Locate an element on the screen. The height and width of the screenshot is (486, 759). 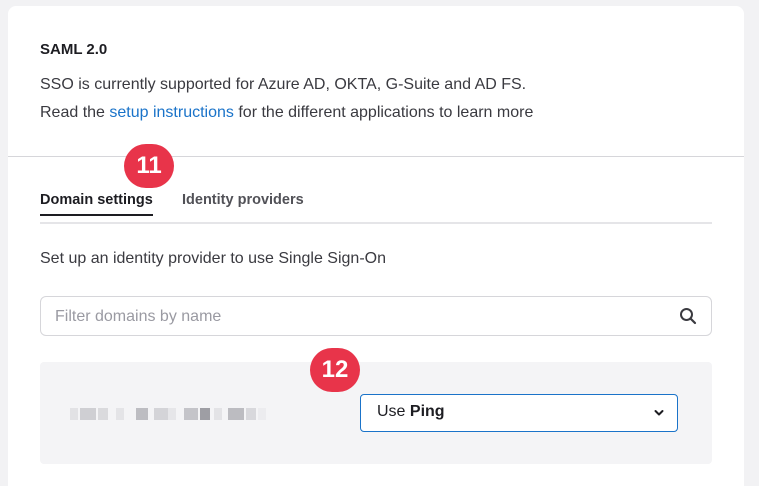
domain-search-box is located at coordinates (376, 316).